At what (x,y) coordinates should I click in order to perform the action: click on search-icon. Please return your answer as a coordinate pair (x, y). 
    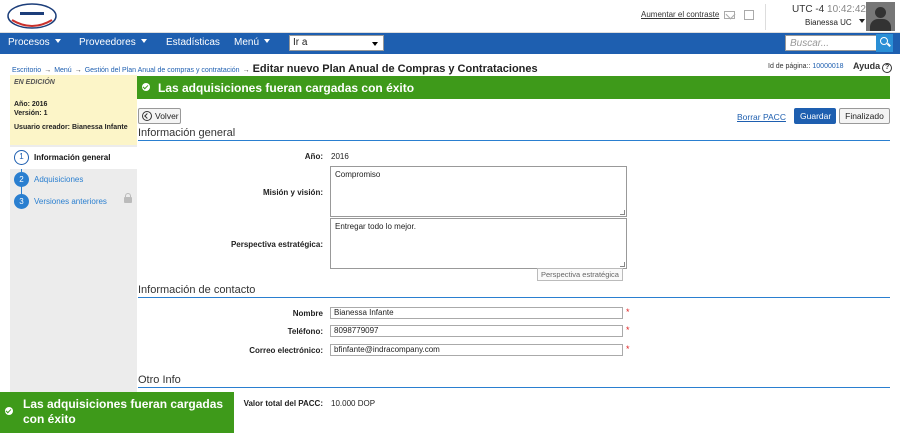
    Looking at the image, I should click on (884, 43).